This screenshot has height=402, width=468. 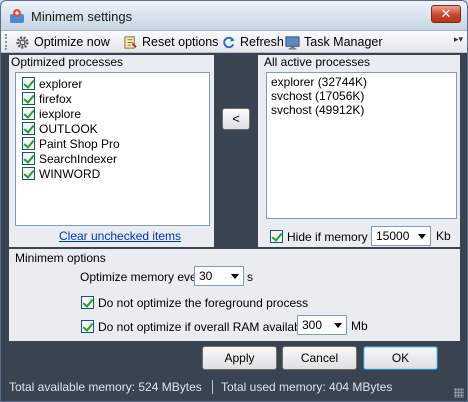 What do you see at coordinates (120, 236) in the screenshot?
I see `clear-unchecked-link: Clear unchecked items` at bounding box center [120, 236].